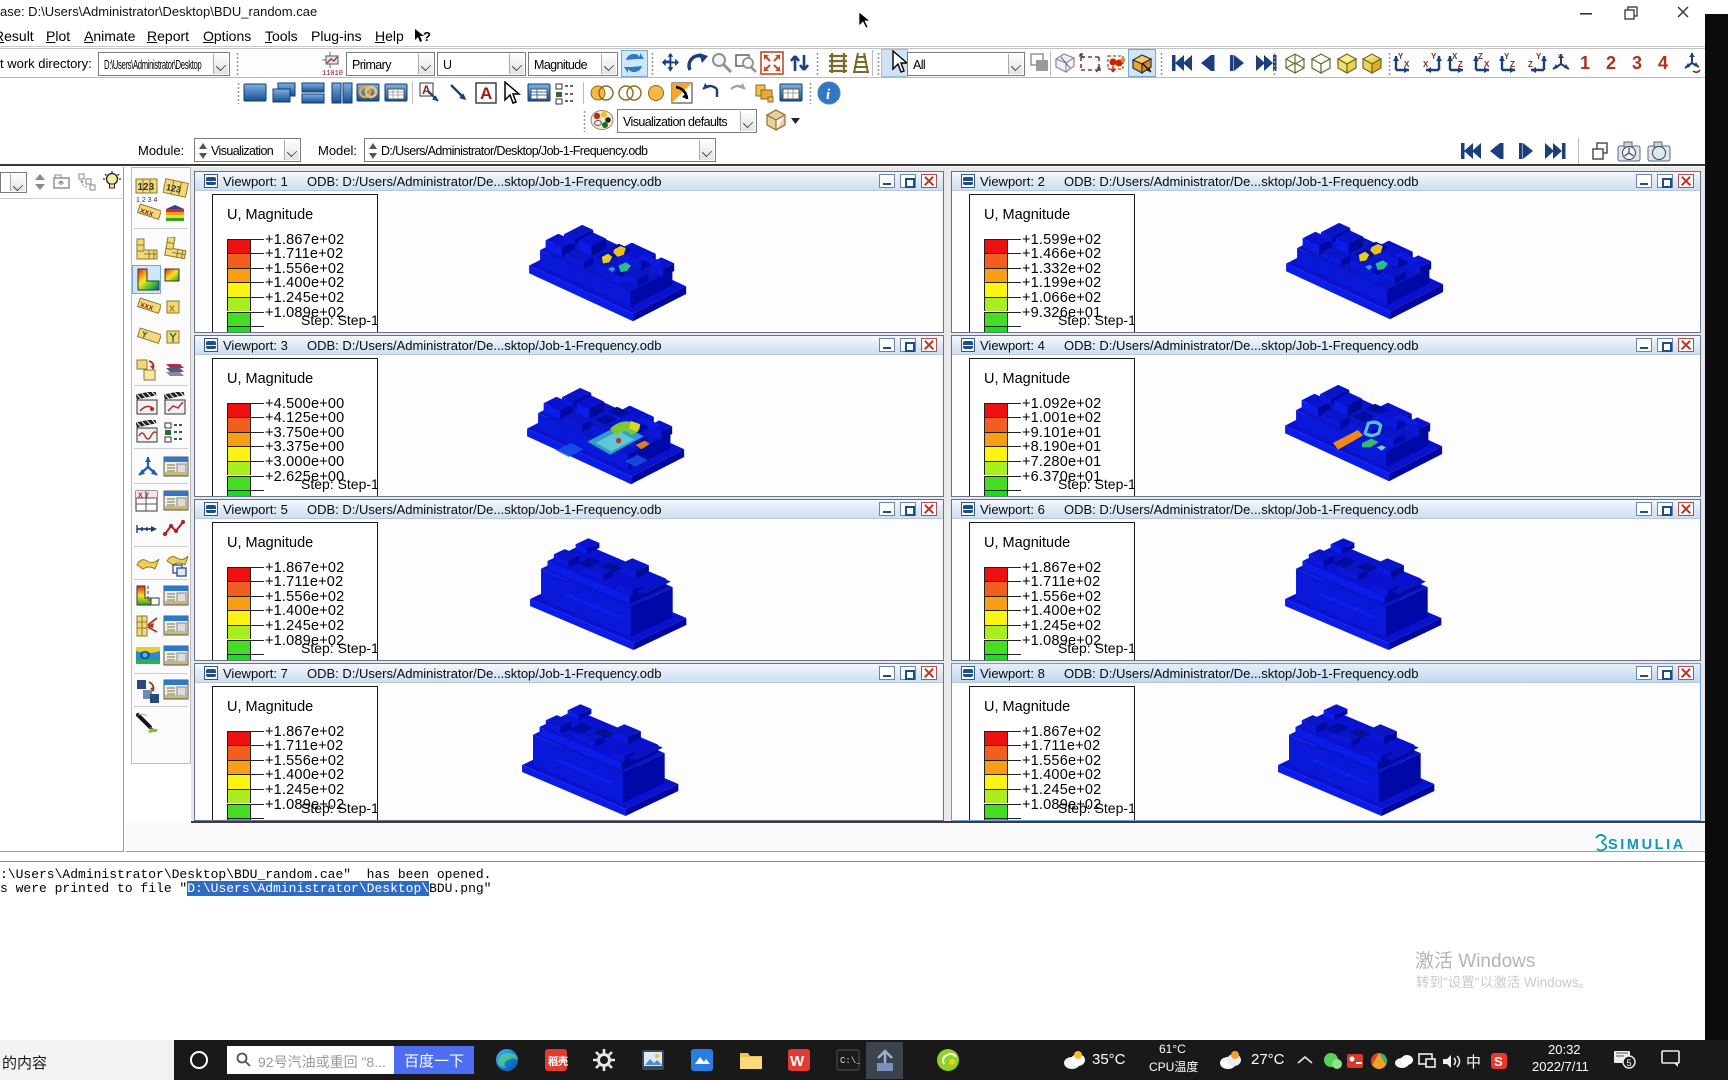  What do you see at coordinates (850, 1061) in the screenshot?
I see `svg-text: C:\_` at bounding box center [850, 1061].